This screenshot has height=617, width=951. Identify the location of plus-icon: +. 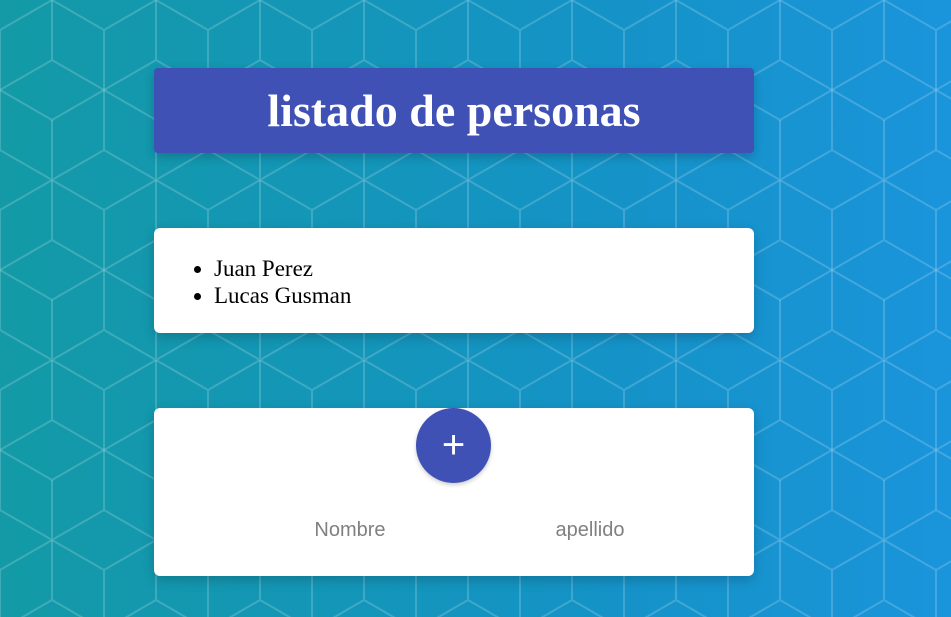
(453, 445).